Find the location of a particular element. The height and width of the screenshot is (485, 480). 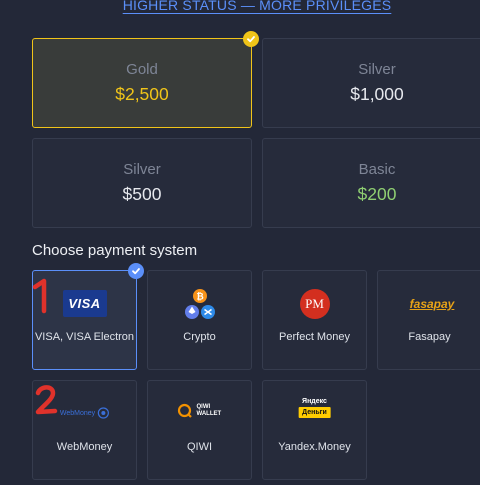

plan-amount: $500 is located at coordinates (142, 194).